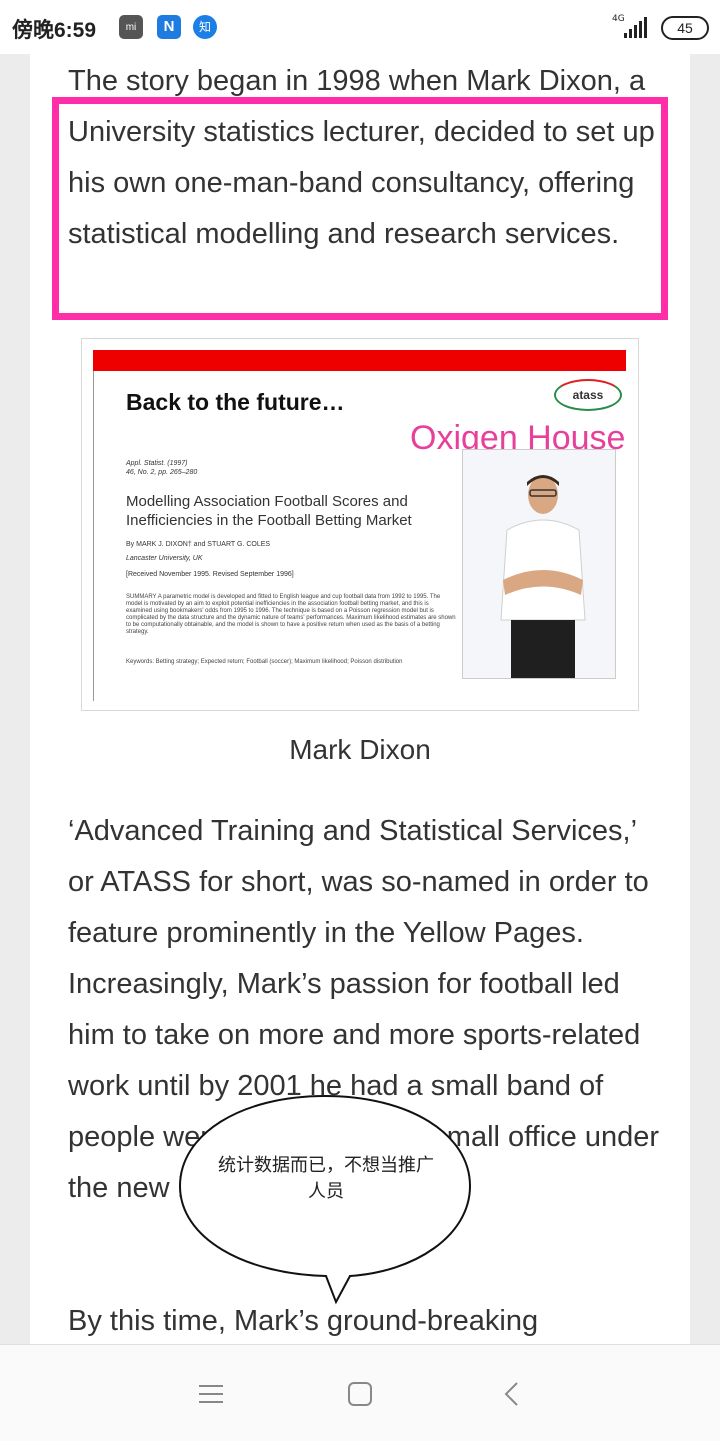 The width and height of the screenshot is (720, 1441). I want to click on person-photo, so click(539, 564).